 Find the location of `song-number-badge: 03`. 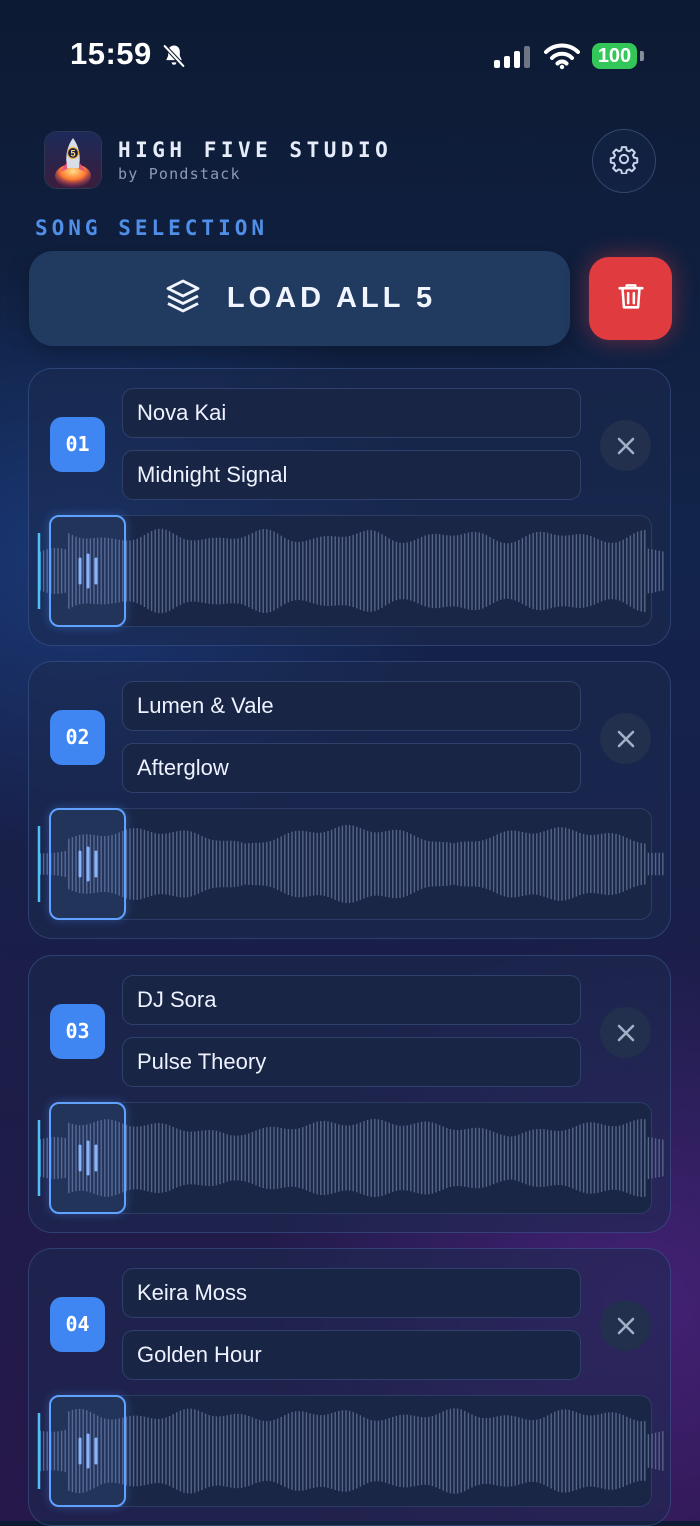

song-number-badge: 03 is located at coordinates (77, 1031).